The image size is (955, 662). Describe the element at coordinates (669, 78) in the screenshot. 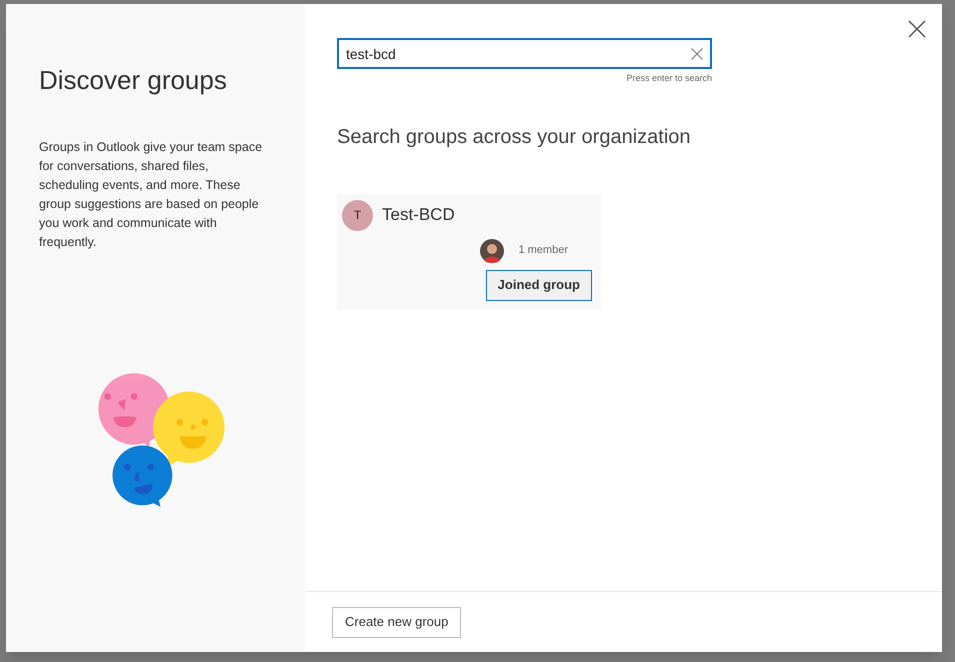

I see `search-hint: Press enter to search` at that location.